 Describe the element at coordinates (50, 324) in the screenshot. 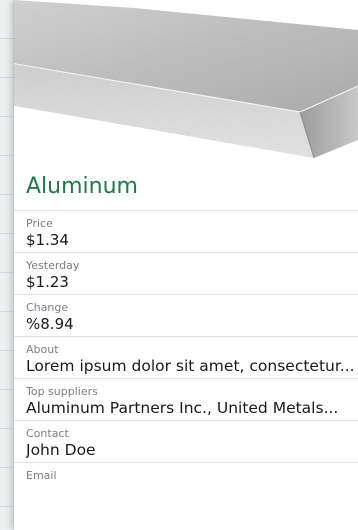

I see `change-value: %8.94` at that location.